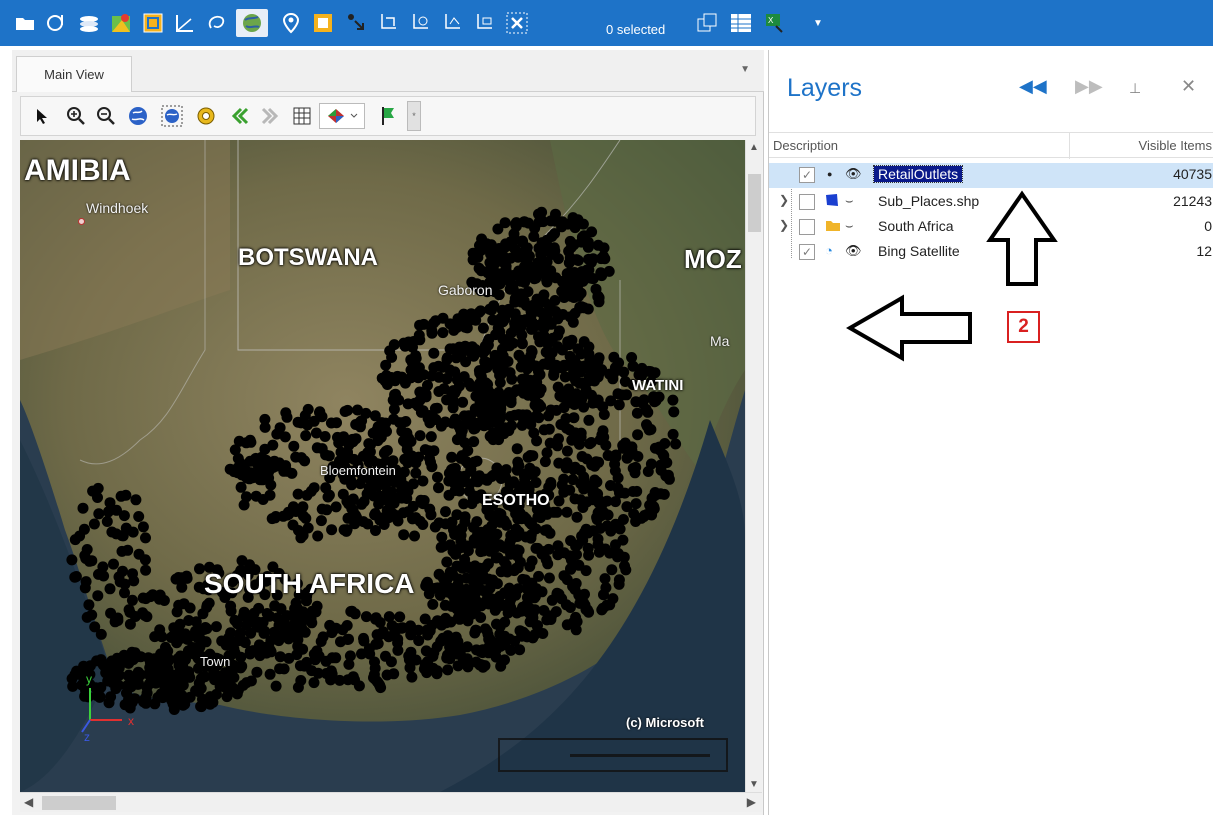 This screenshot has height=815, width=1213. What do you see at coordinates (357, 23) in the screenshot?
I see `point-select-icon` at bounding box center [357, 23].